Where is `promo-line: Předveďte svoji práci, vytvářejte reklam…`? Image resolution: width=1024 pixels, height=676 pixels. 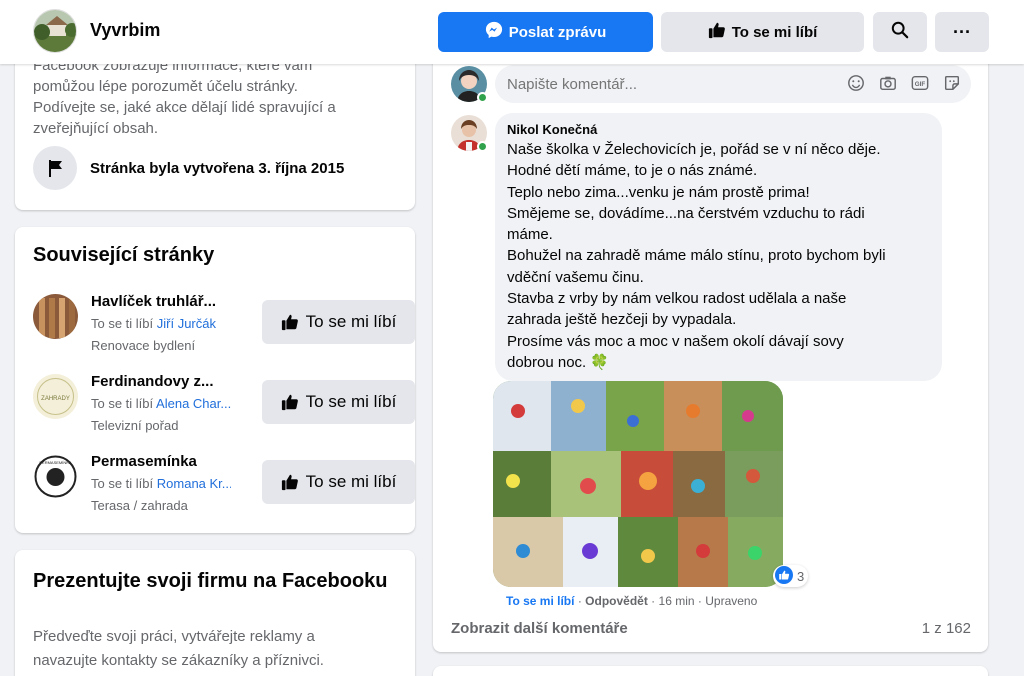 promo-line: Předveďte svoji práci, vytvářejte reklam… is located at coordinates (174, 636).